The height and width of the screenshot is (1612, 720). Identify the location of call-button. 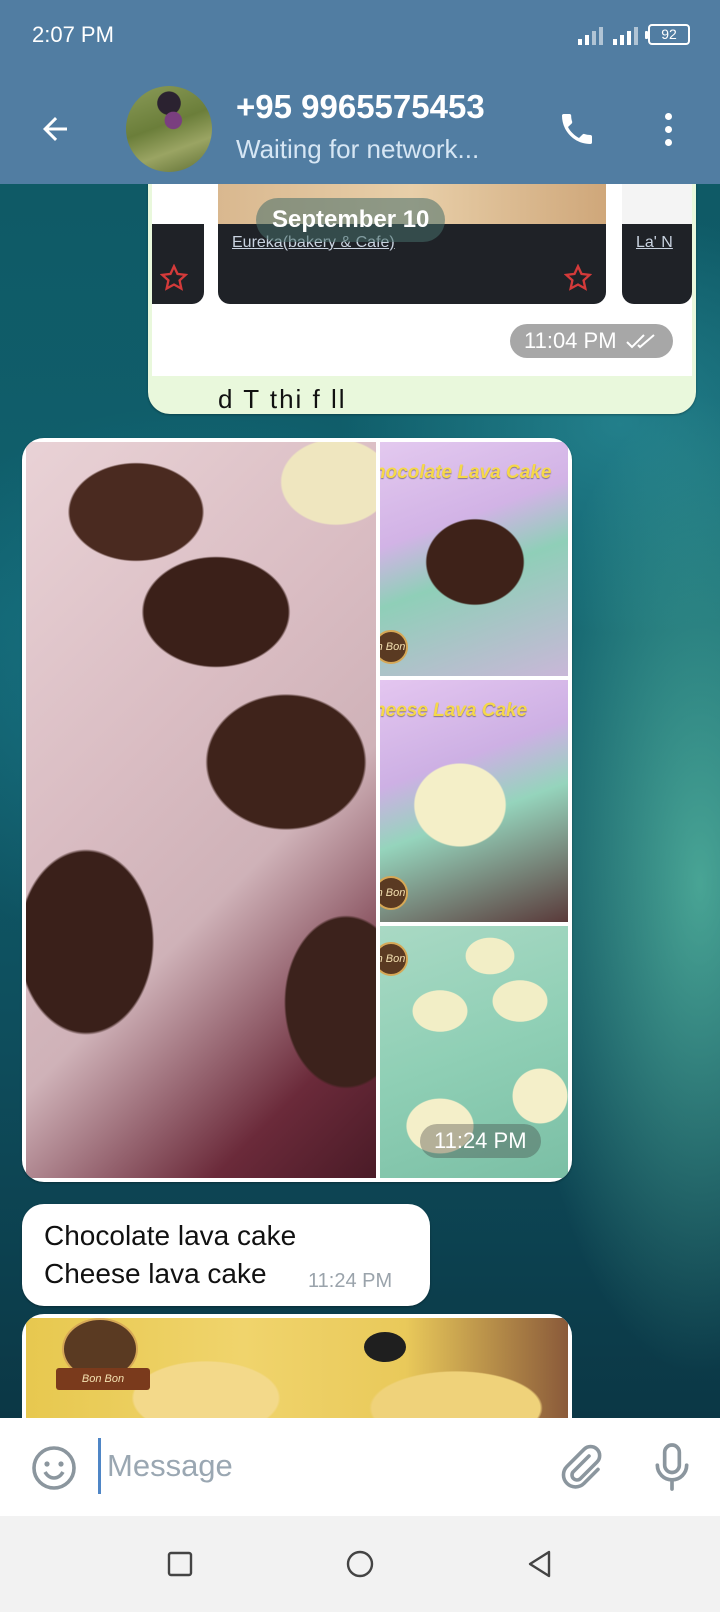
(577, 129).